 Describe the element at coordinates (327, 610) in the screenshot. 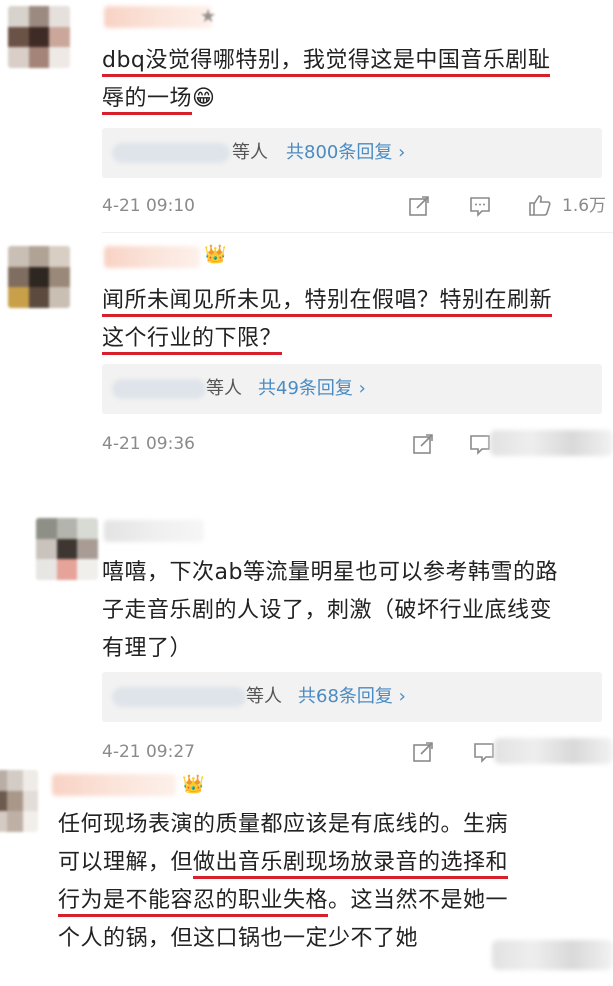

I see `comment-text-line: 子走音乐剧的人设了，刺激（破坏行业底线变` at that location.